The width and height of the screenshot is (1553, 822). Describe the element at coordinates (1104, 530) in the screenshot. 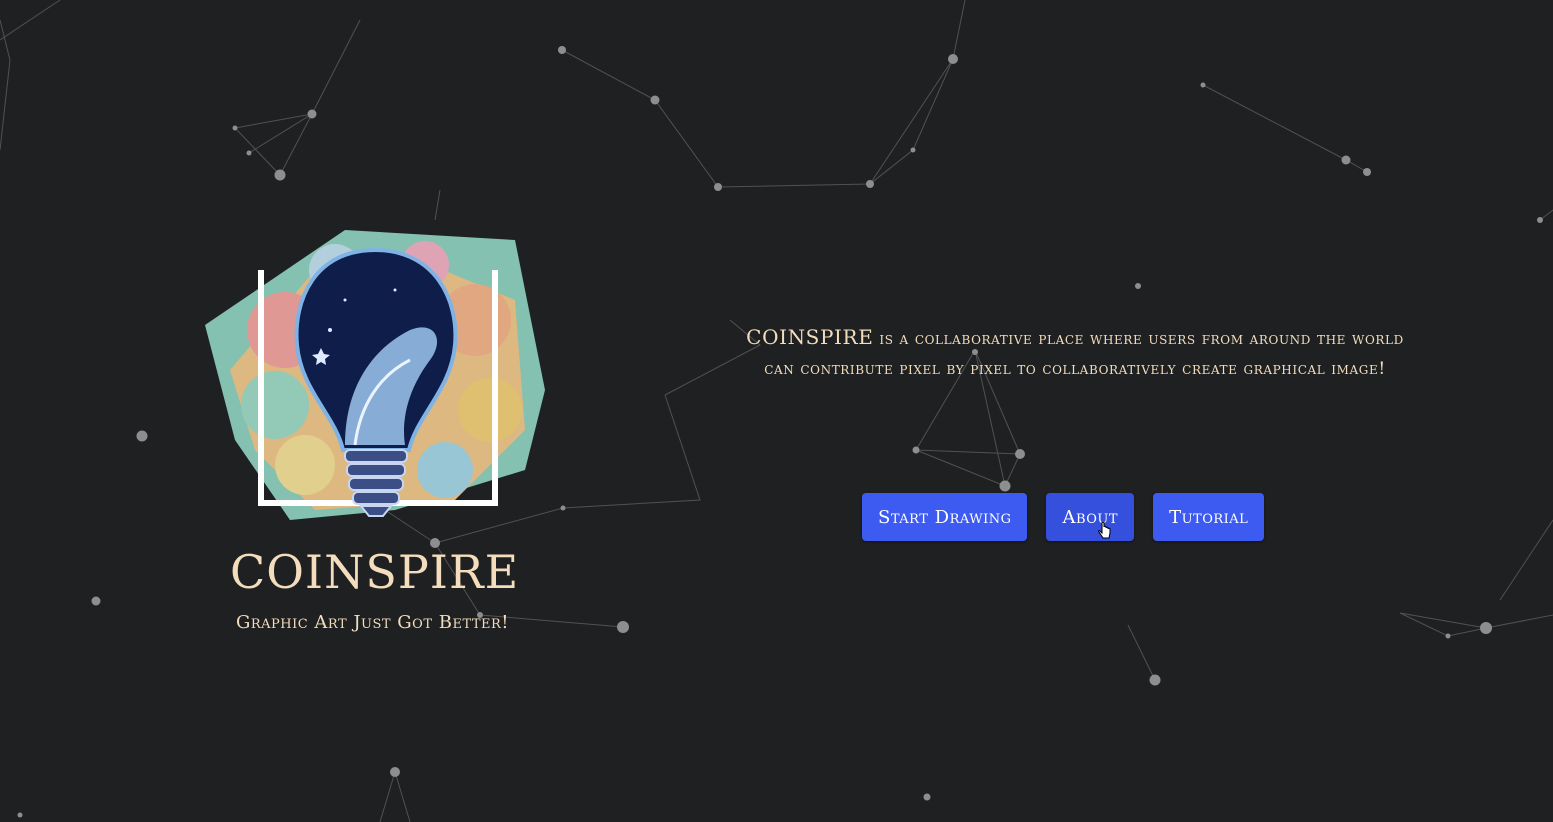

I see `hand-pointer-cursor-icon` at that location.